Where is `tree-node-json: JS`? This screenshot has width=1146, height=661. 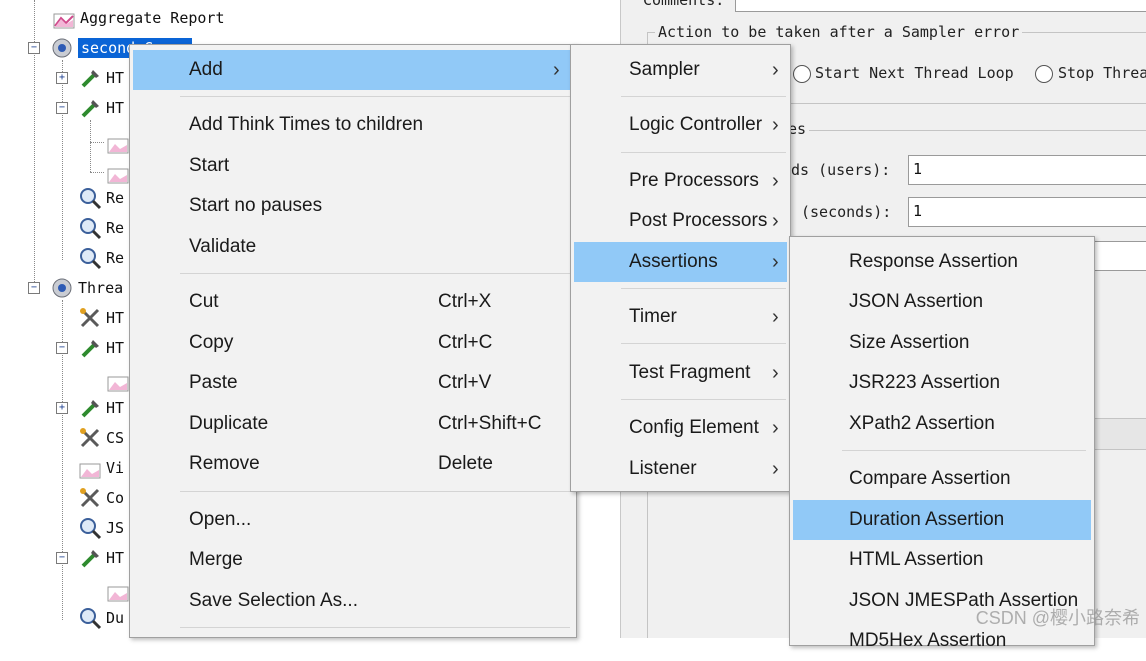
tree-node-json: JS is located at coordinates (101, 528).